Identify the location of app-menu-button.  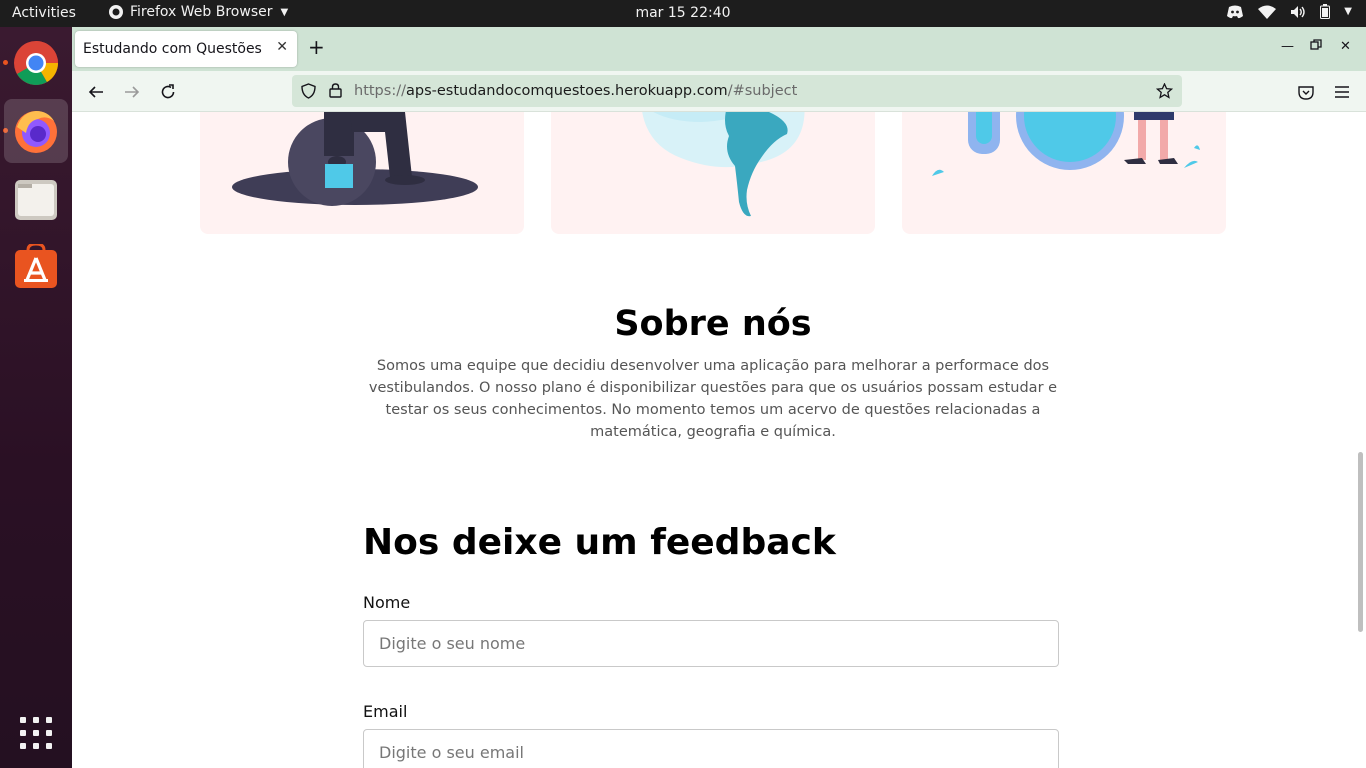
(1342, 92).